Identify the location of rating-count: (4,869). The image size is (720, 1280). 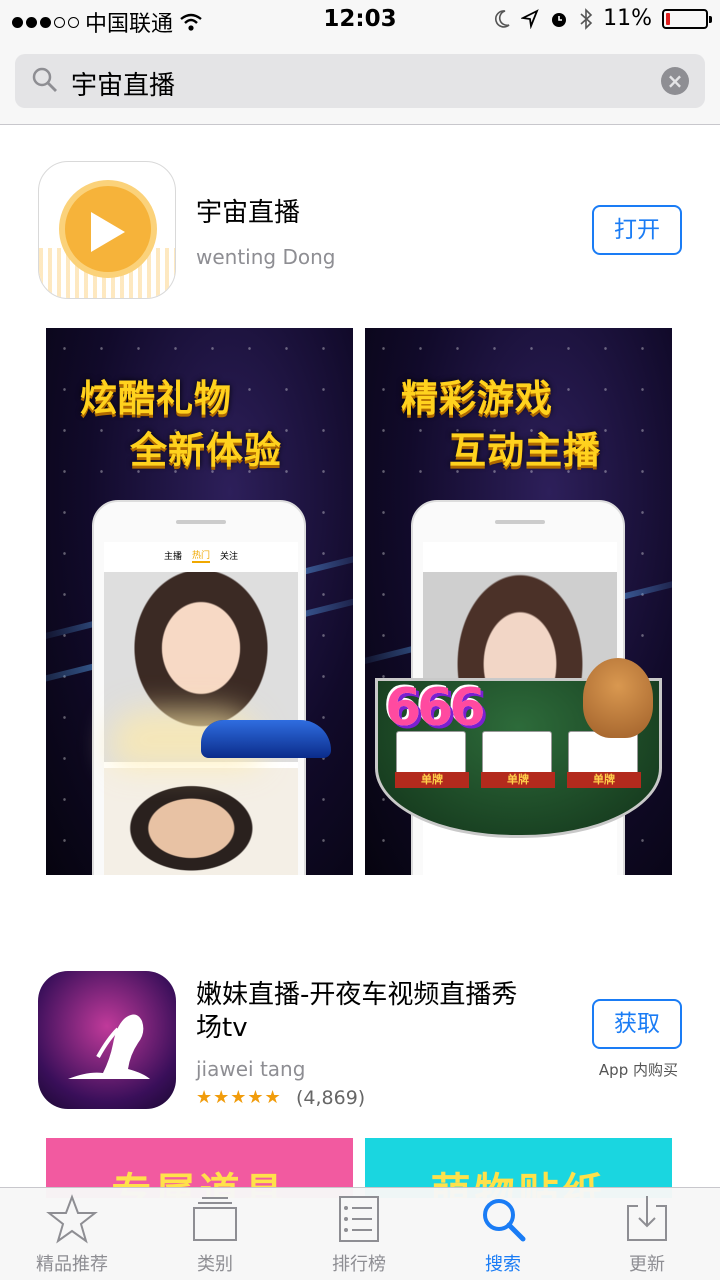
(331, 1098).